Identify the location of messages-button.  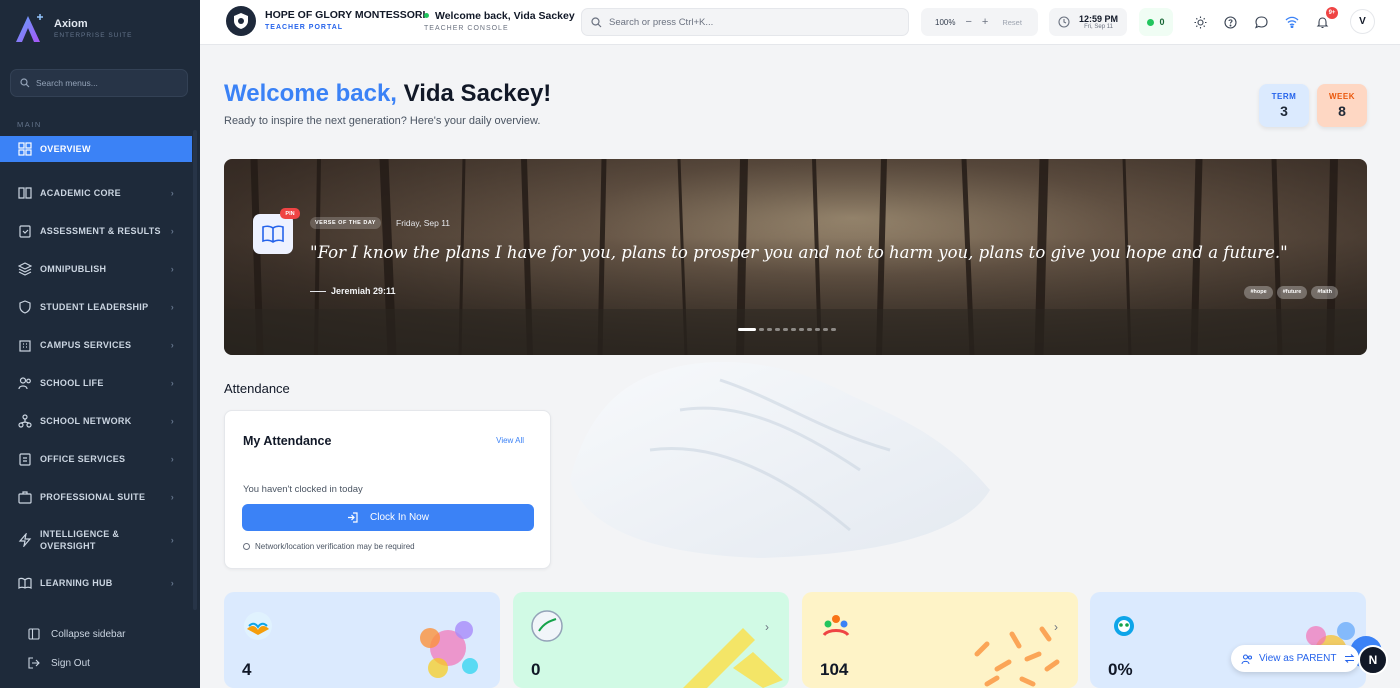
(1261, 22).